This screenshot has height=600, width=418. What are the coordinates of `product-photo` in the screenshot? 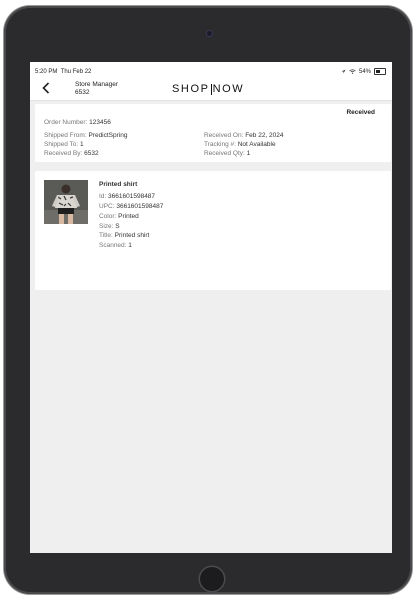 It's located at (66, 202).